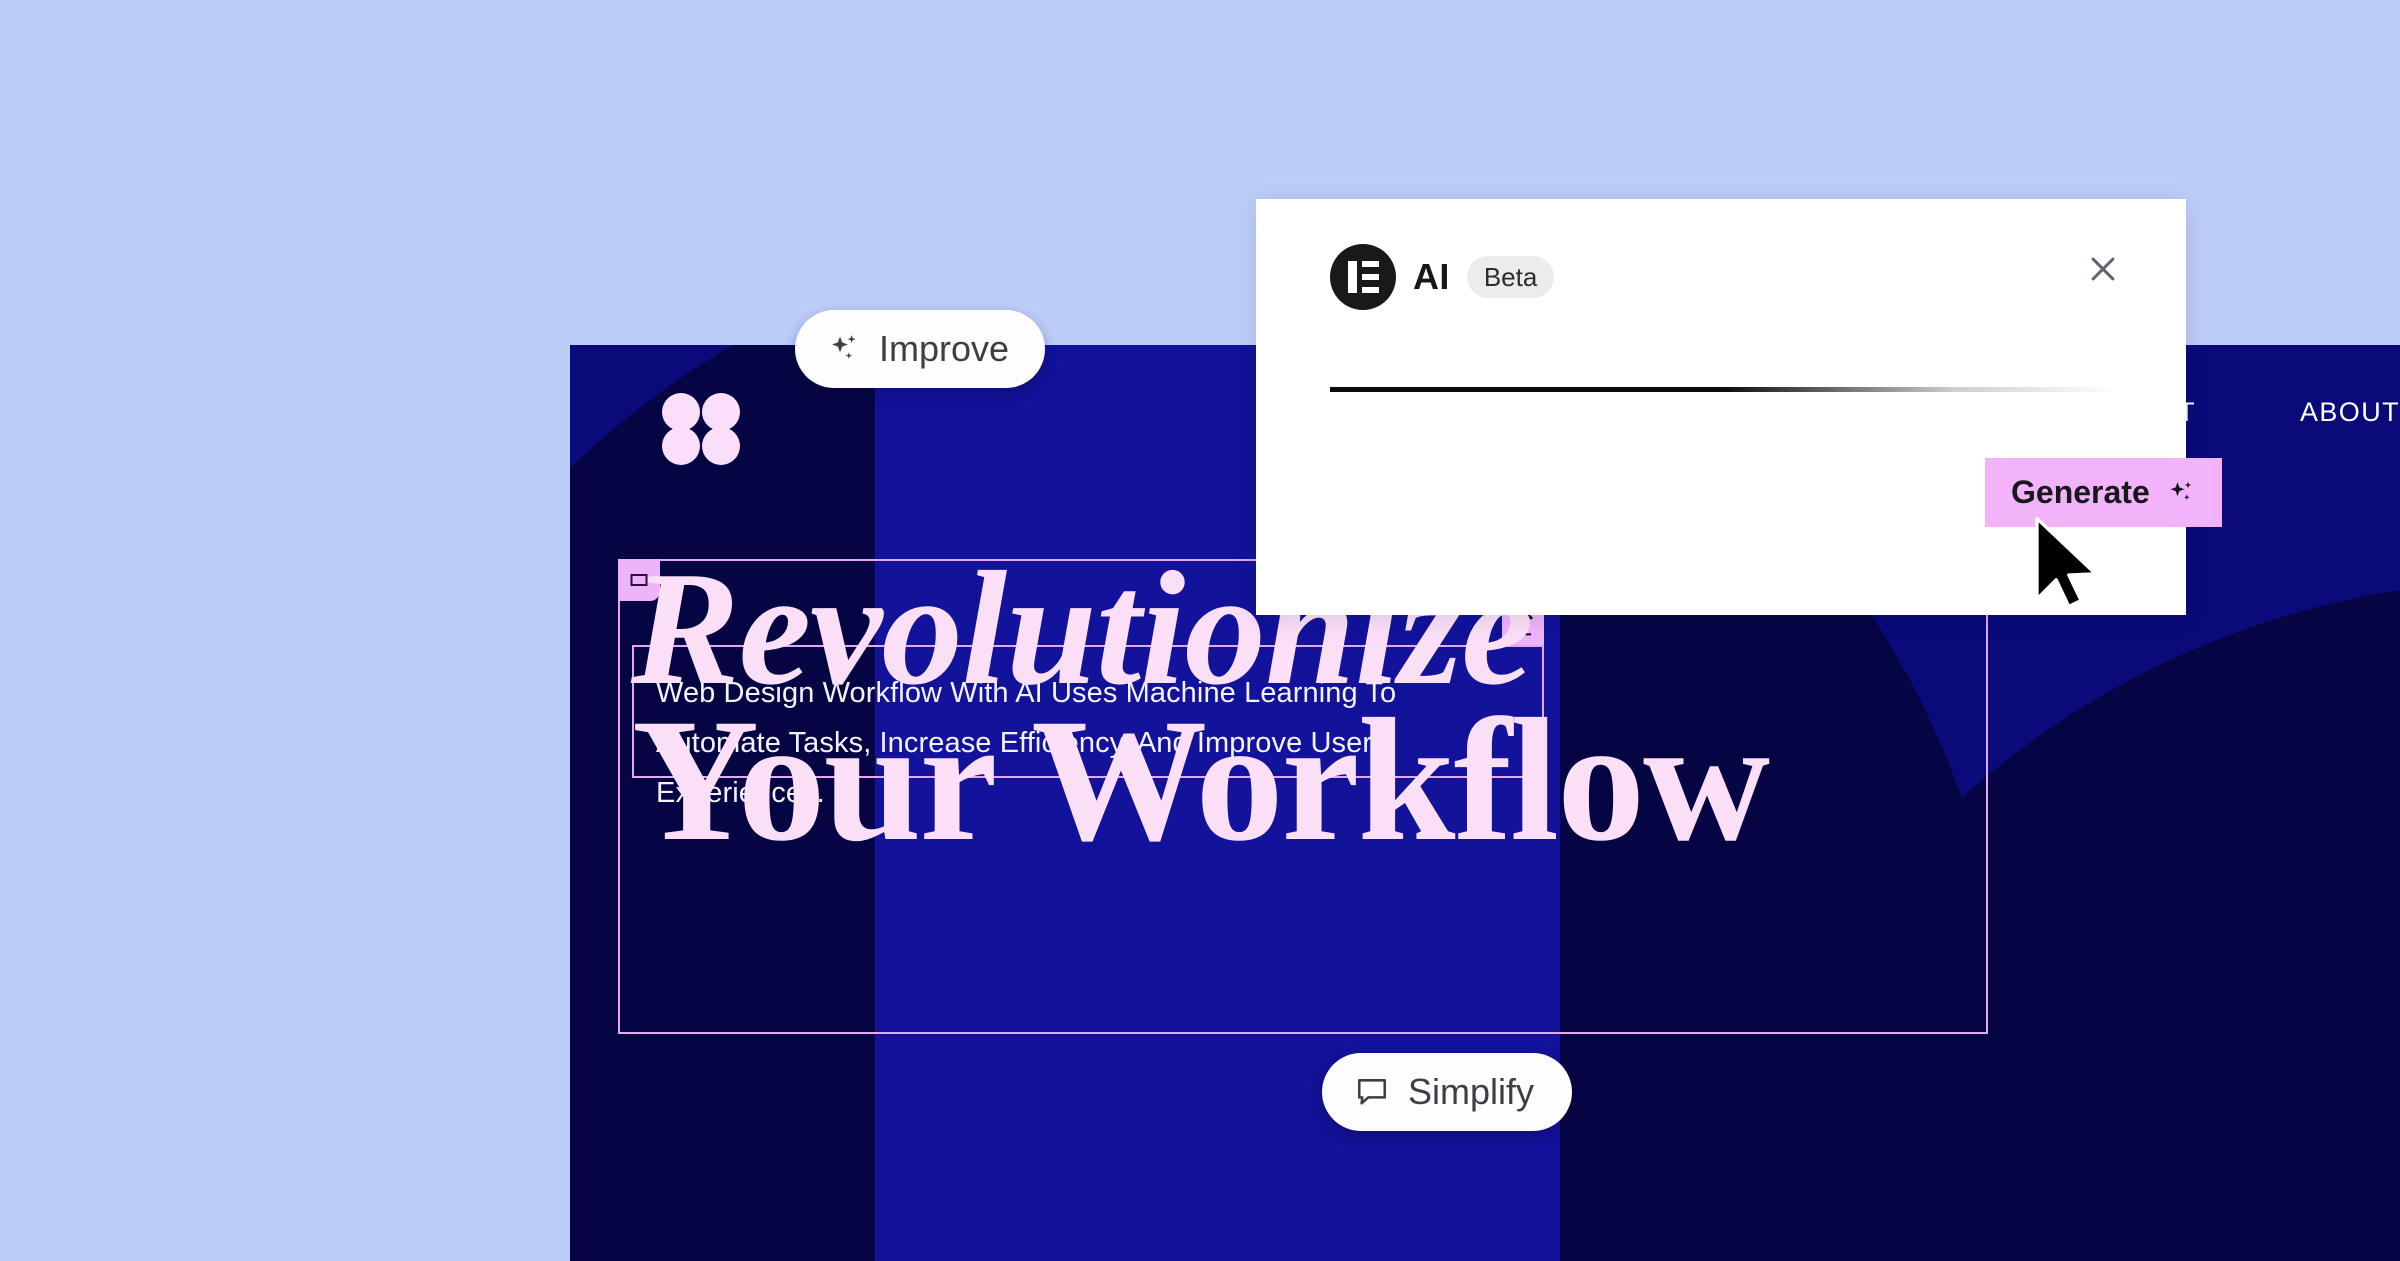  I want to click on generate-button: Generate, so click(2103, 492).